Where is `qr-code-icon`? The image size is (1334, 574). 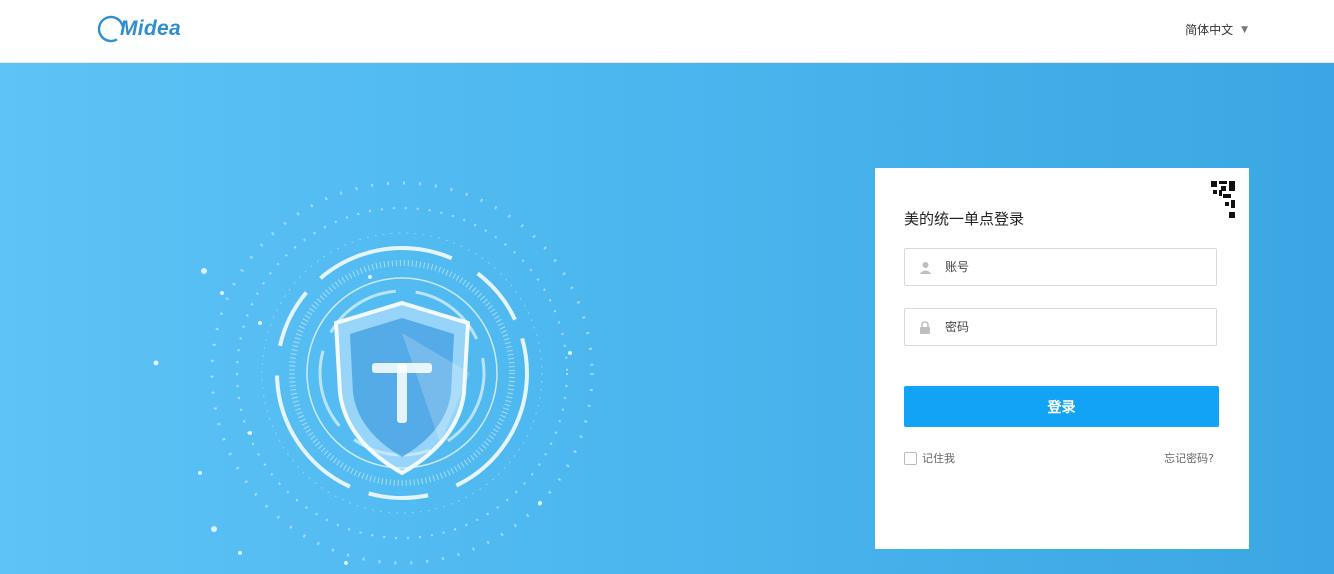 qr-code-icon is located at coordinates (1215, 200).